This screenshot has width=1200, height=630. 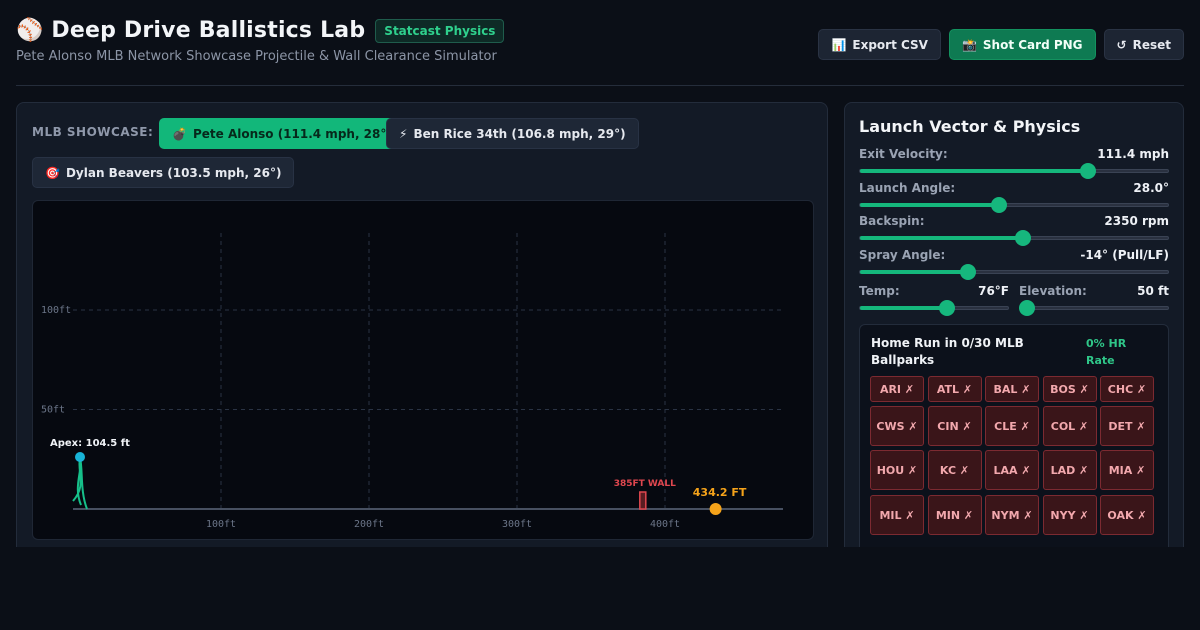 What do you see at coordinates (93, 132) in the screenshot?
I see `showcase-label: MLB SHOWCASE:` at bounding box center [93, 132].